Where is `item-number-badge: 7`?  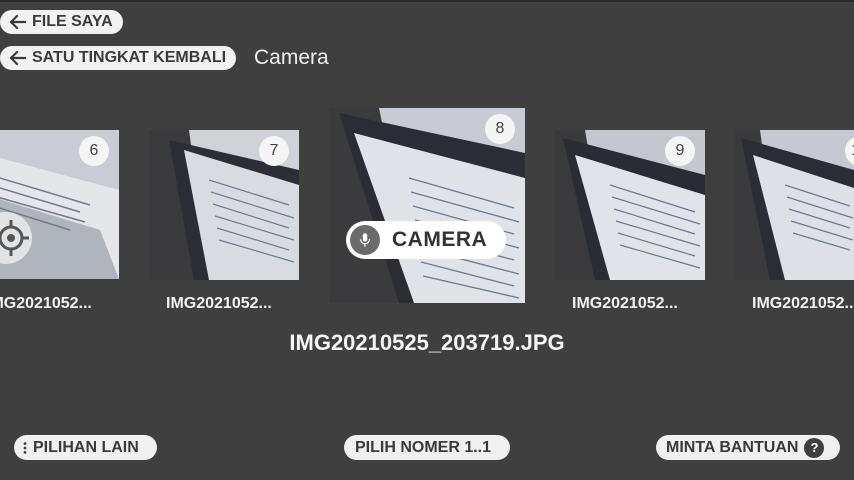
item-number-badge: 7 is located at coordinates (274, 151).